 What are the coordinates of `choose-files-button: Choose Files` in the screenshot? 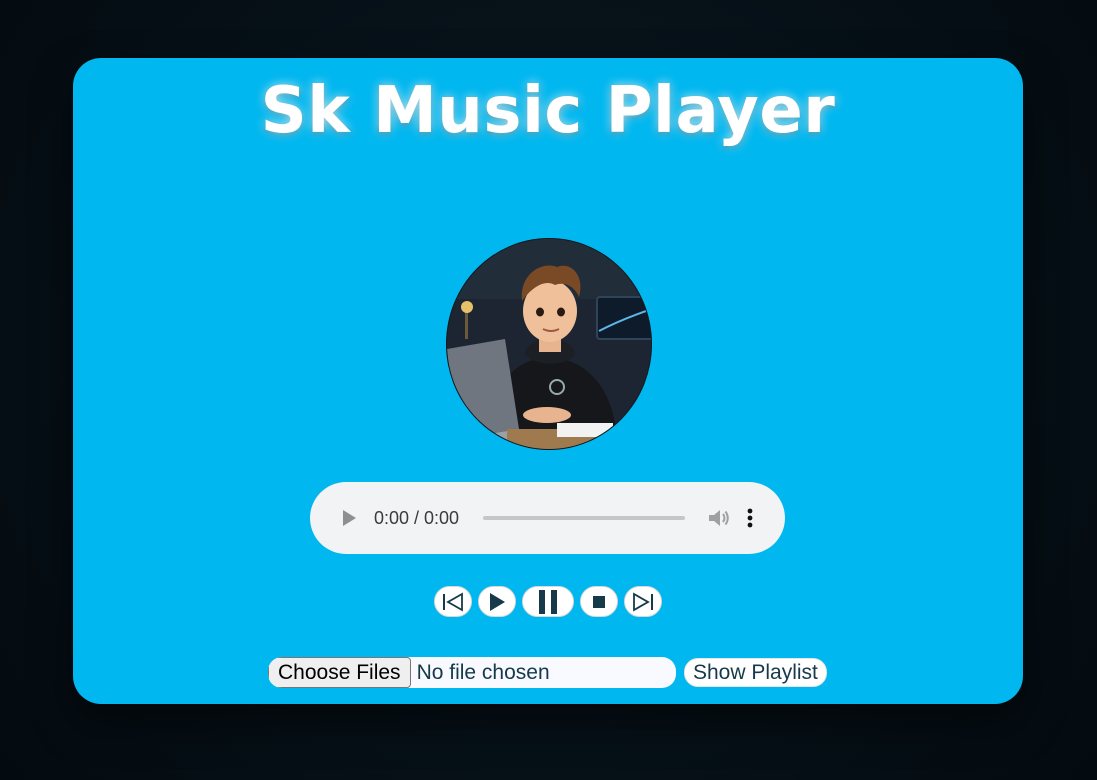 It's located at (339, 672).